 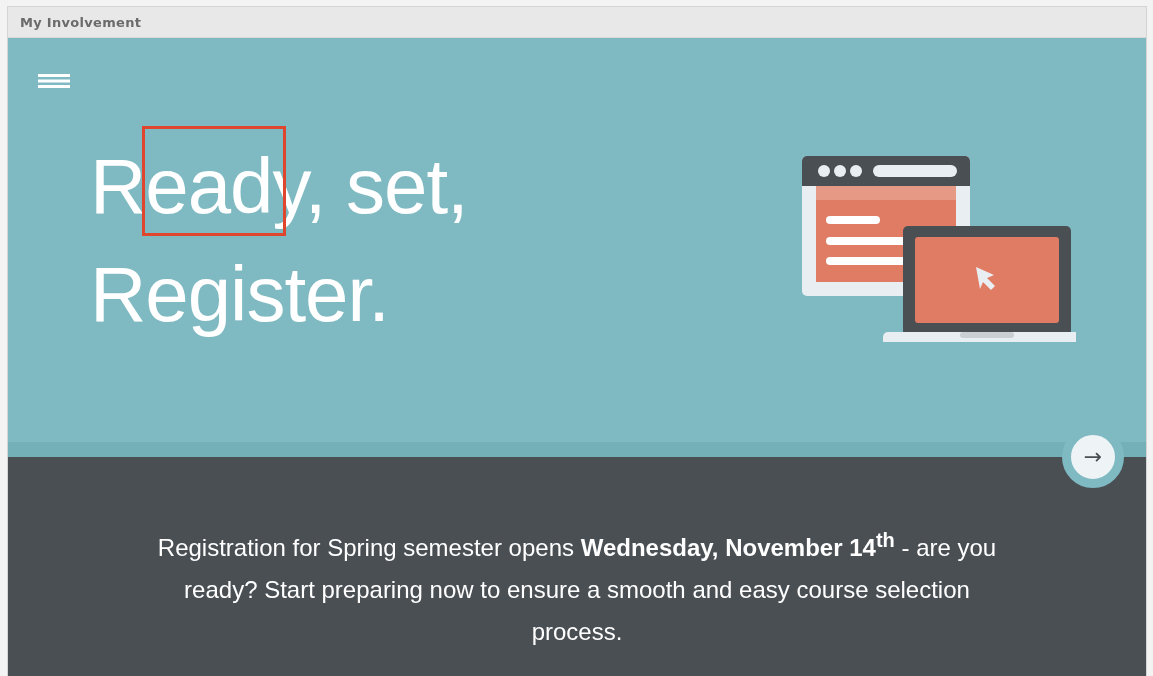 I want to click on heading-line: Register., so click(x=240, y=294).